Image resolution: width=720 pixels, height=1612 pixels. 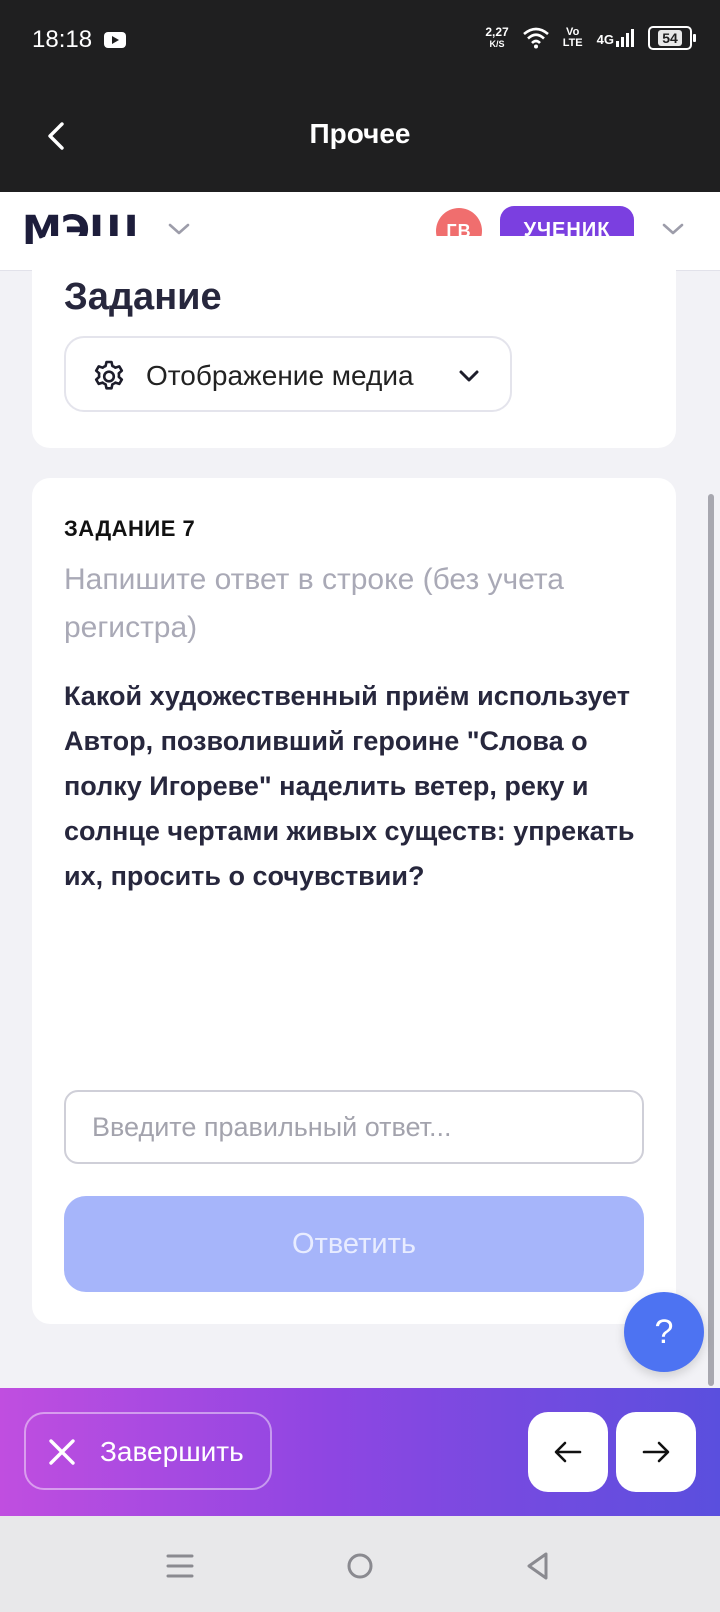 What do you see at coordinates (115, 40) in the screenshot?
I see `youtube-notification-icon` at bounding box center [115, 40].